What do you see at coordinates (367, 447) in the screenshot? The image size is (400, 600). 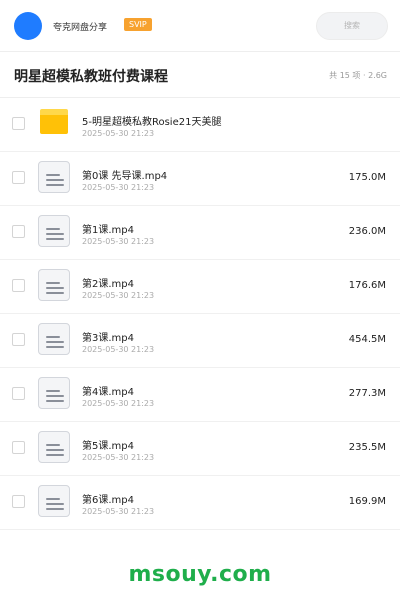 I see `file-size: 235.5M` at bounding box center [367, 447].